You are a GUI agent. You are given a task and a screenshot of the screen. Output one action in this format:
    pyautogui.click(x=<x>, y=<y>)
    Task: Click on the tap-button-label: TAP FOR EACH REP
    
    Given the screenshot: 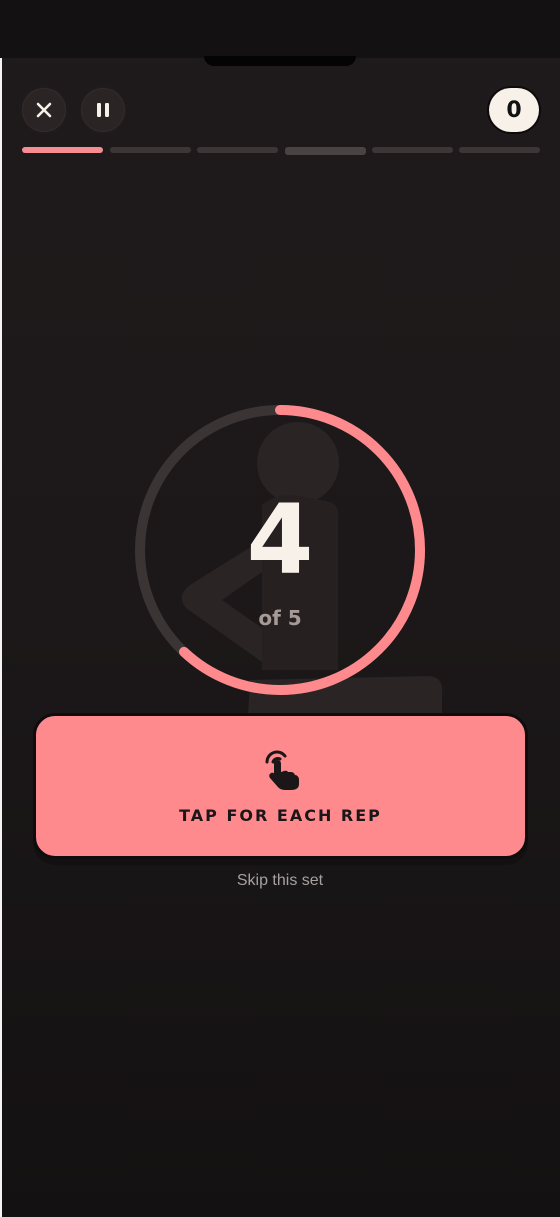 What is the action you would take?
    pyautogui.click(x=280, y=815)
    